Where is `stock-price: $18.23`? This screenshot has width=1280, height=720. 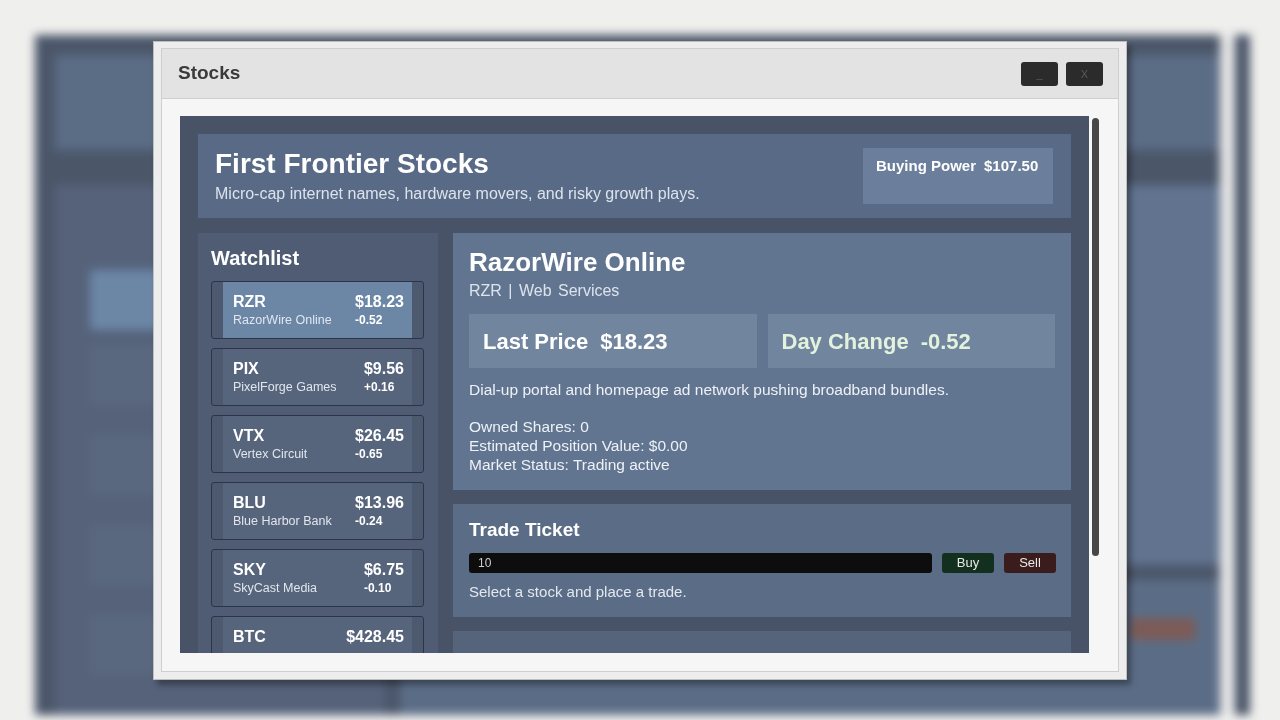
stock-price: $18.23 is located at coordinates (379, 302).